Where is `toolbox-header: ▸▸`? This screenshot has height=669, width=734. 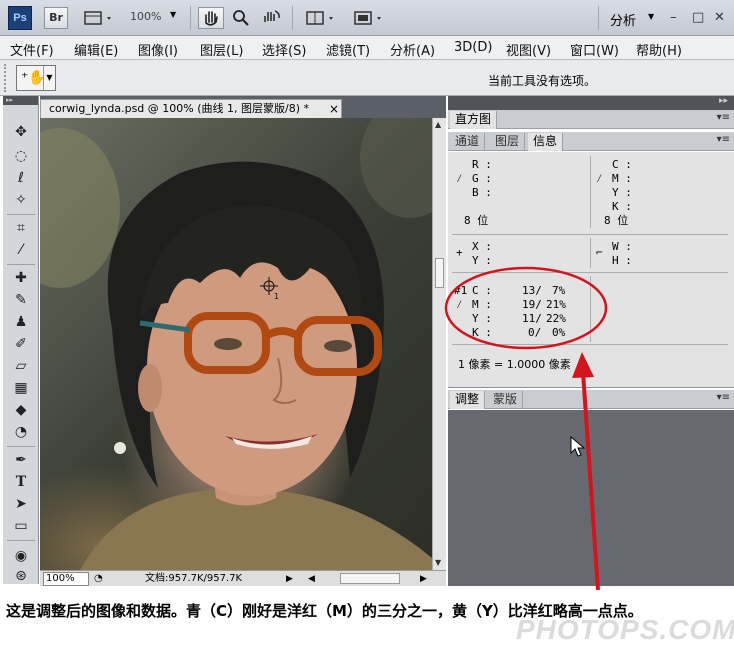
toolbox-header: ▸▸ is located at coordinates (20, 100).